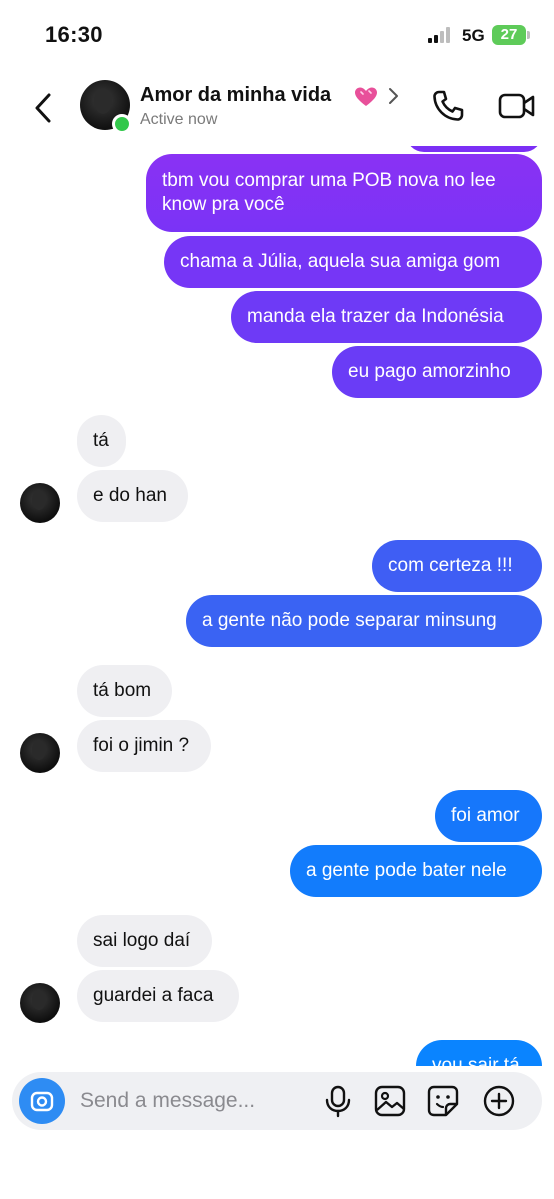 This screenshot has width=554, height=1199. What do you see at coordinates (353, 262) in the screenshot?
I see `message-bubble-sent: chama a Júlia, aquela sua amiga gom` at bounding box center [353, 262].